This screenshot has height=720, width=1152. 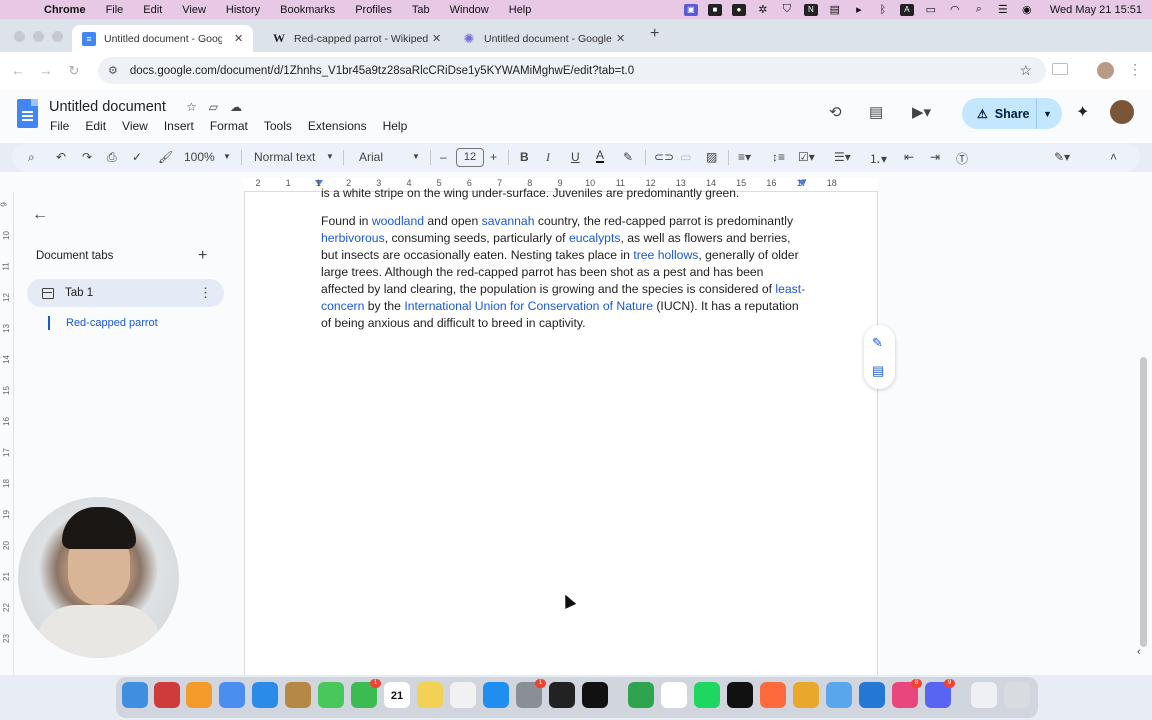 What do you see at coordinates (199, 157) in the screenshot?
I see `zoom-select: 100%` at bounding box center [199, 157].